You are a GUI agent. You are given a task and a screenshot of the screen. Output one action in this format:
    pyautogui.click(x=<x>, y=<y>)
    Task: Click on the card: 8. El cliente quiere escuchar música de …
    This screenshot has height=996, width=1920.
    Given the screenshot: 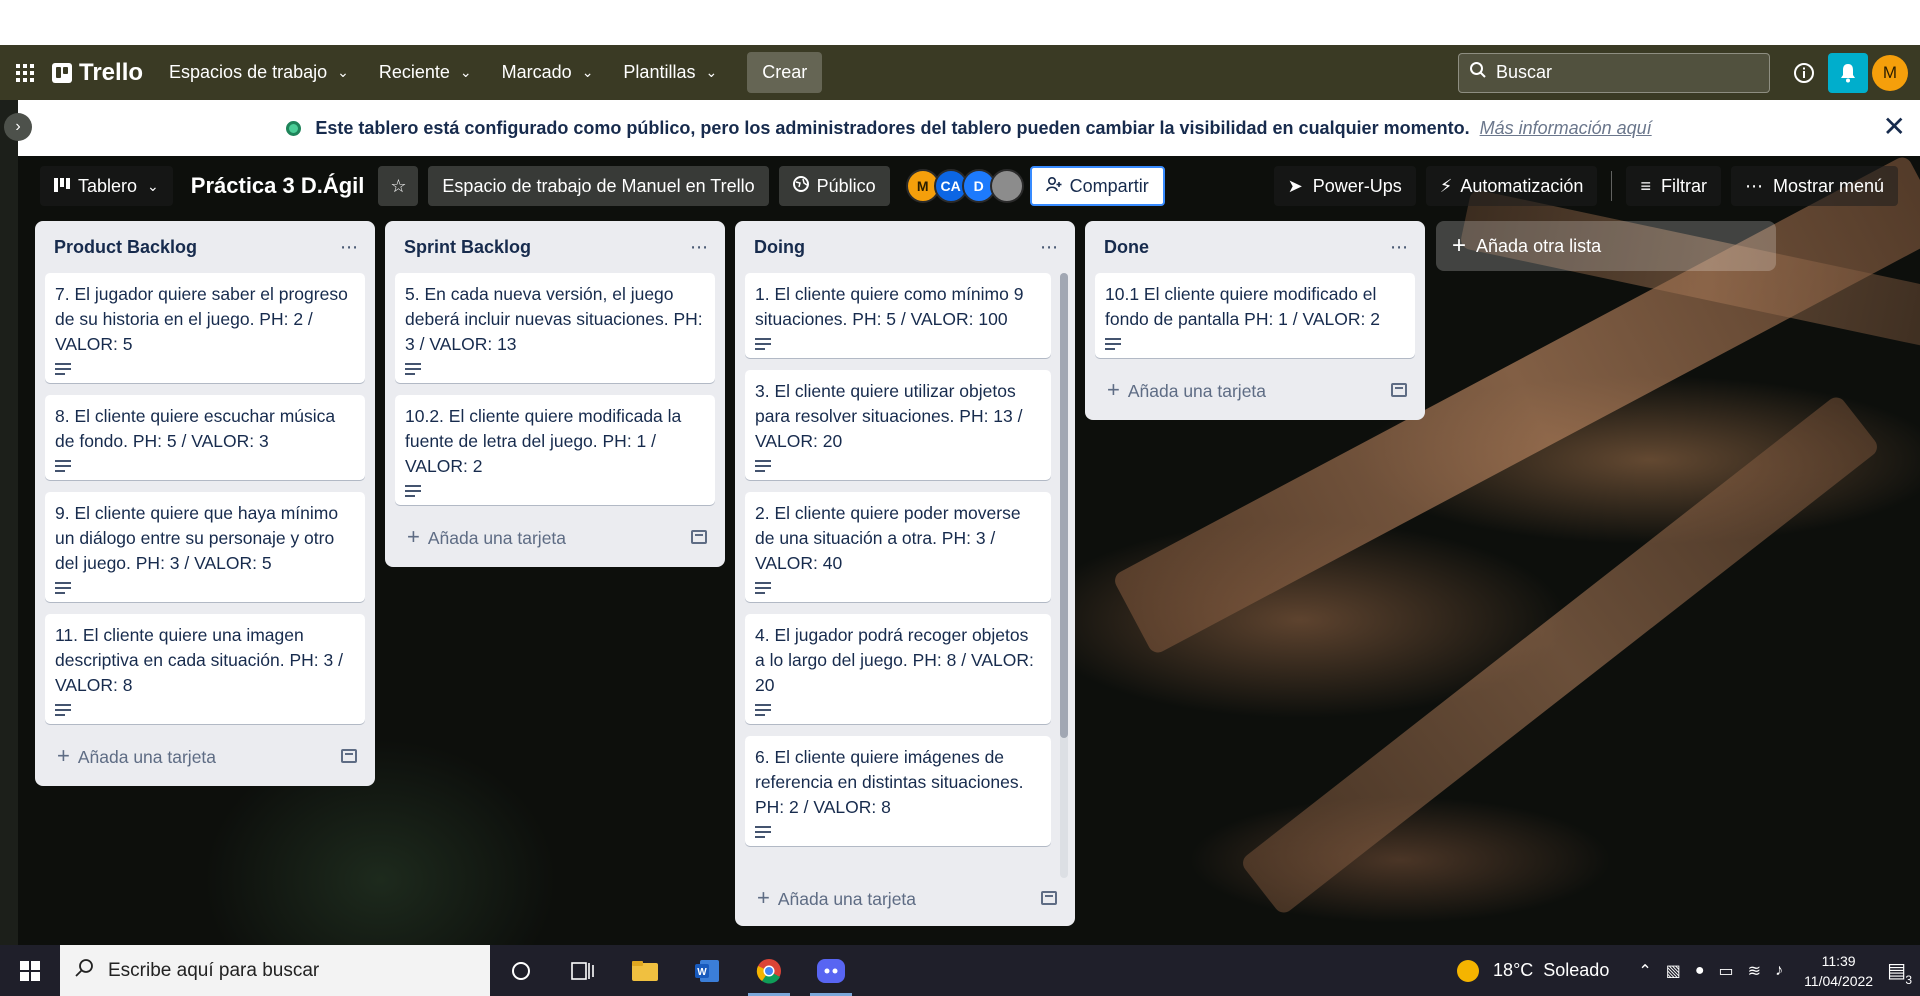 What is the action you would take?
    pyautogui.click(x=205, y=437)
    